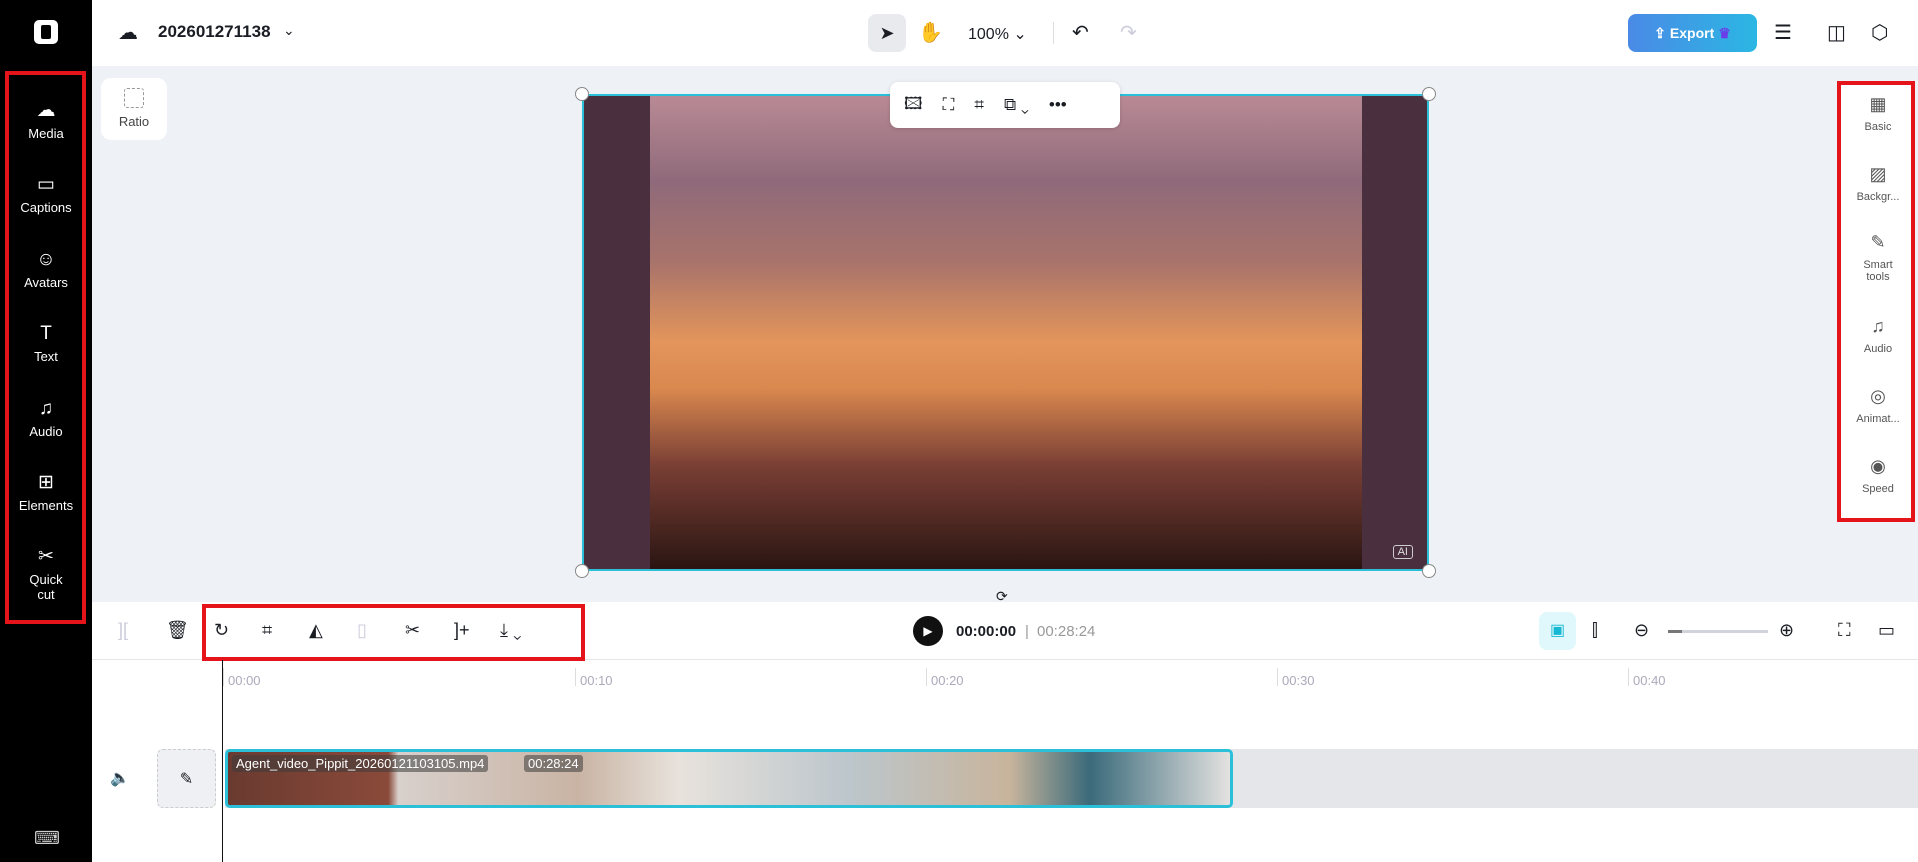 The height and width of the screenshot is (862, 1918). I want to click on resize-handle-tr, so click(1429, 94).